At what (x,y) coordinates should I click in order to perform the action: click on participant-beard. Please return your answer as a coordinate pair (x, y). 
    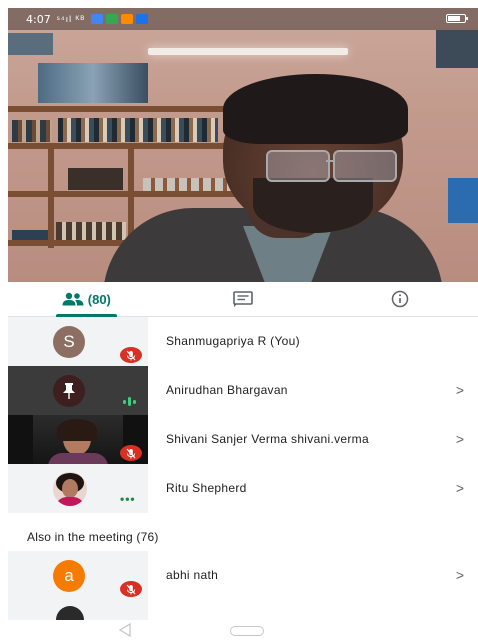
    Looking at the image, I should click on (313, 205).